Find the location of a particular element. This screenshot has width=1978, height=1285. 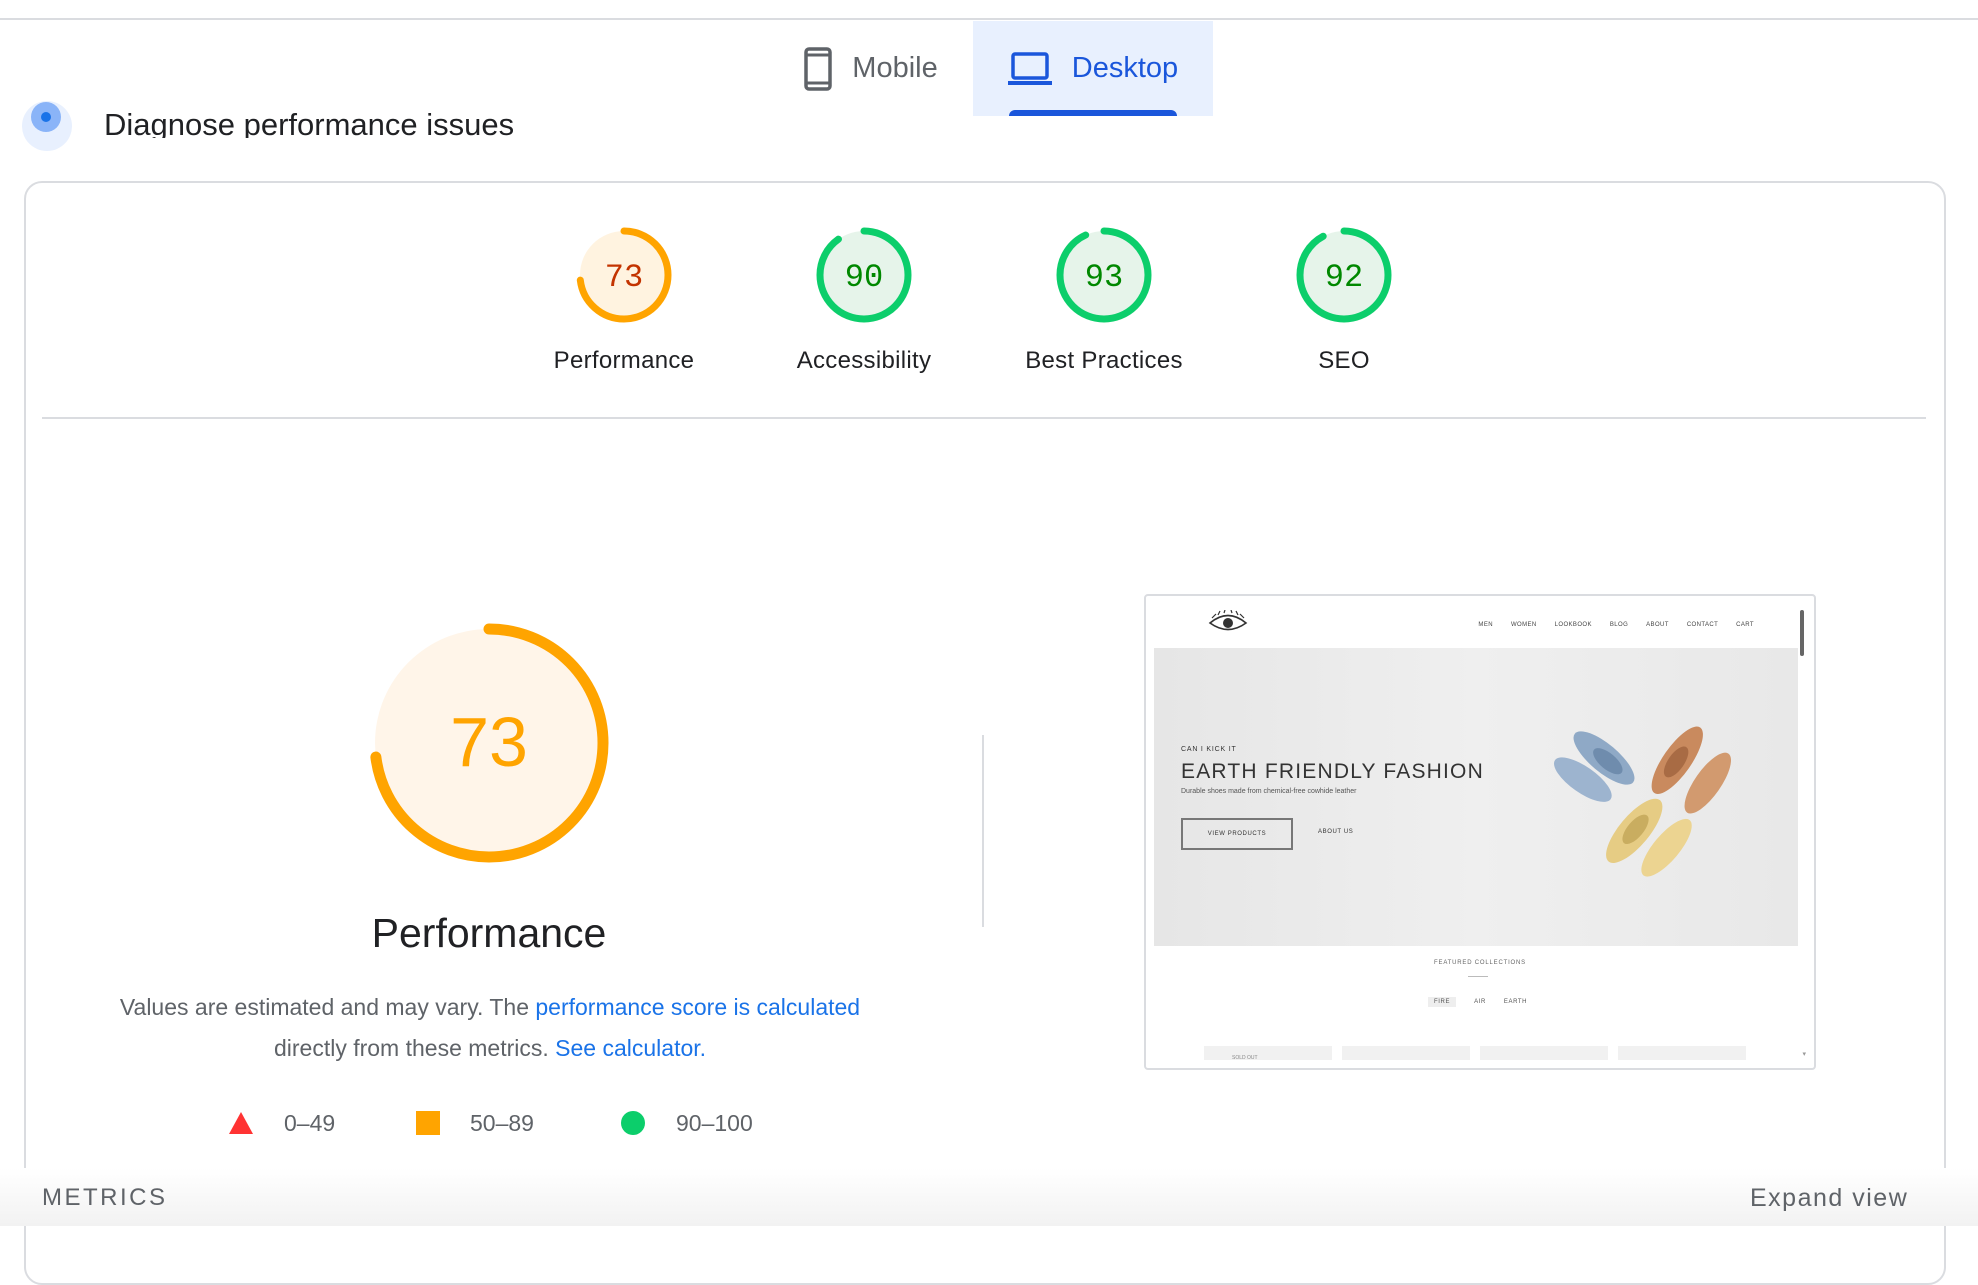

score-gauge-seo: 92 SEO is located at coordinates (1344, 300).